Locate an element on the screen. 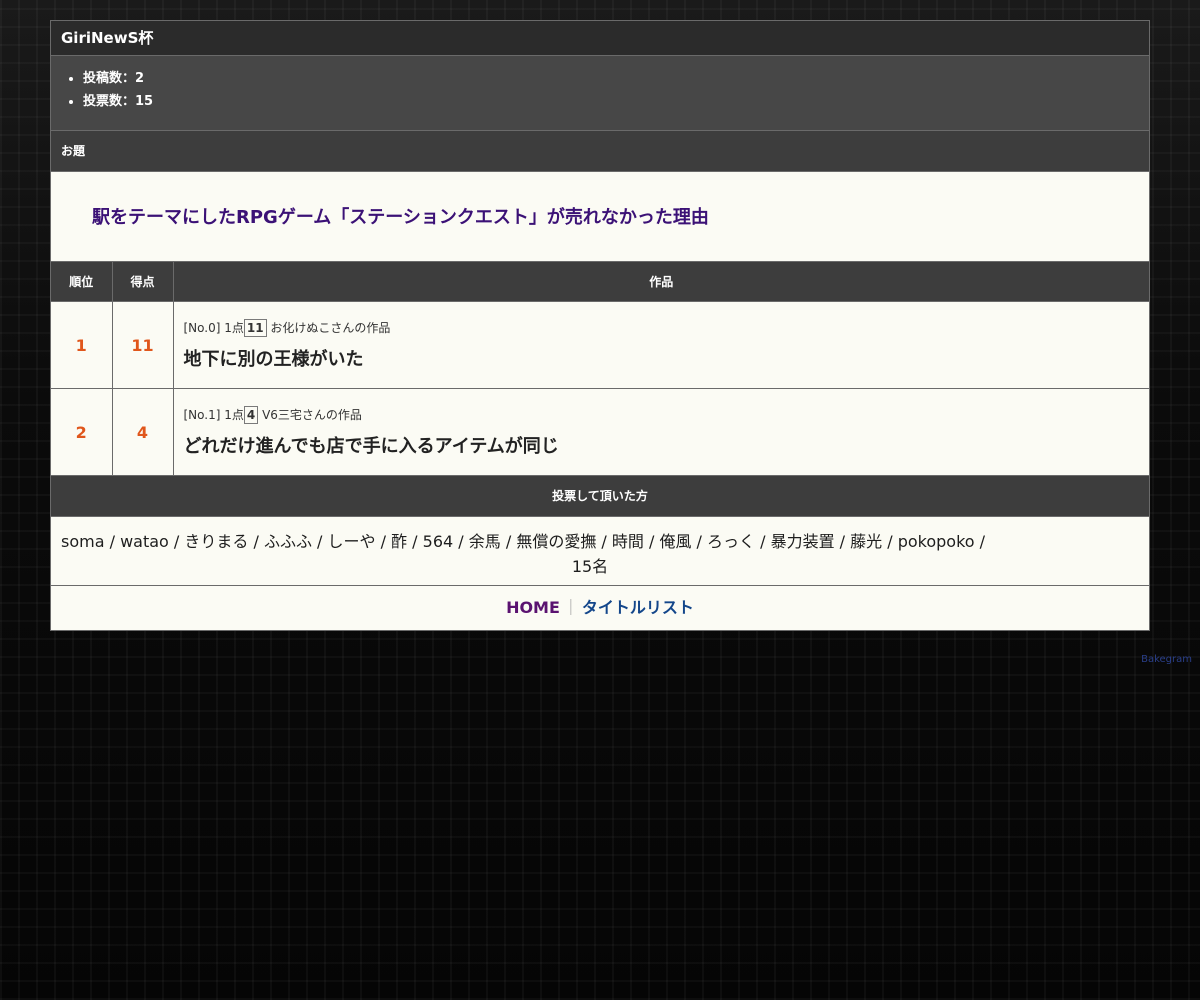 This screenshot has height=1000, width=1200. stat-votes: 投票数：15 is located at coordinates (611, 101).